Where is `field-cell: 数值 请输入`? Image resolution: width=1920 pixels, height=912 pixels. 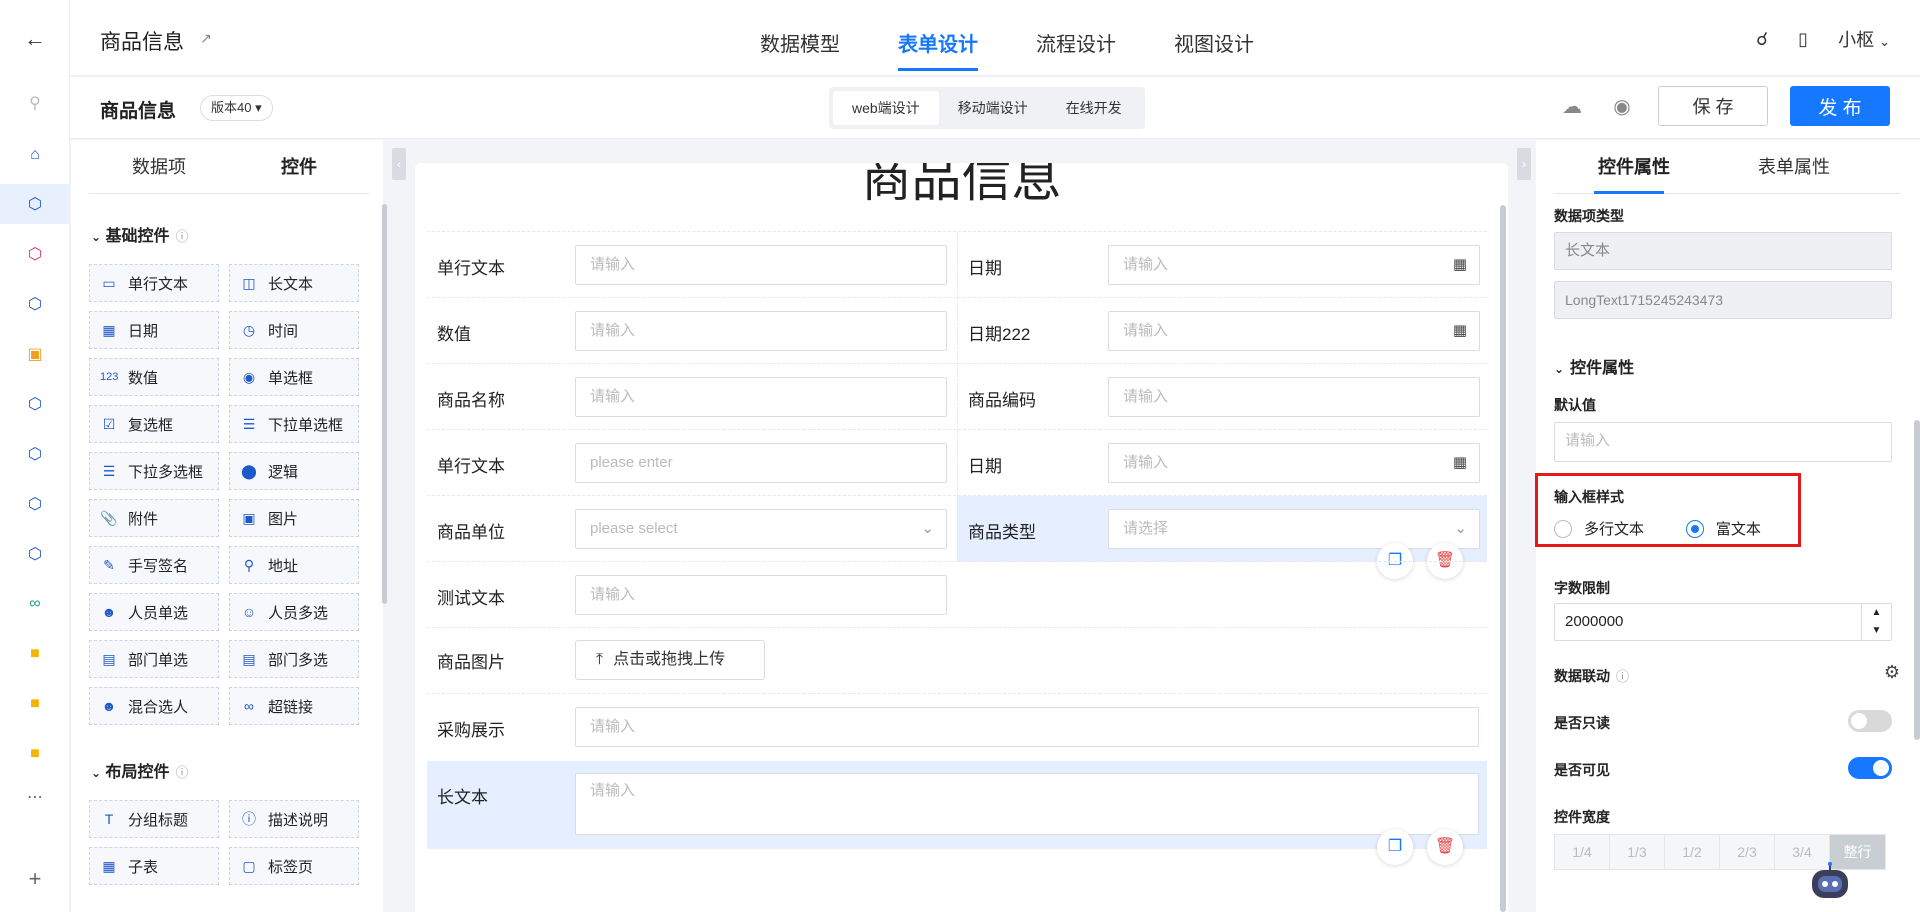 field-cell: 数值 请输入 is located at coordinates (692, 331).